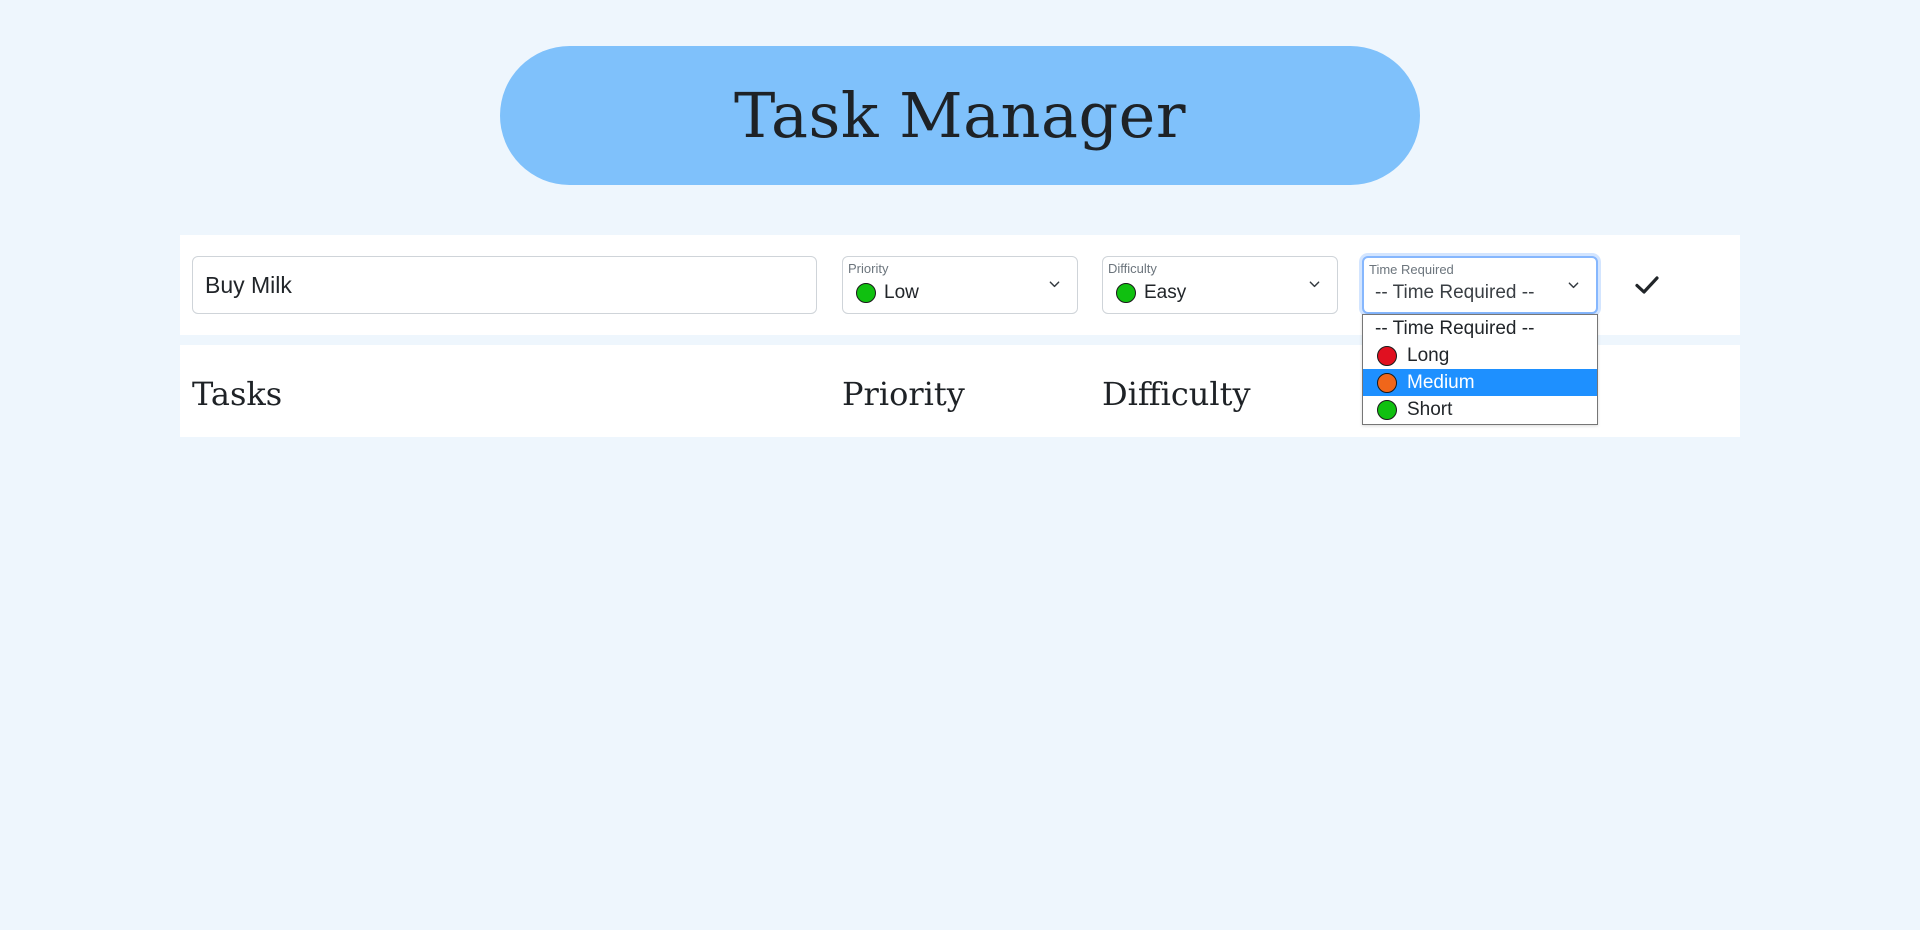 Image resolution: width=1920 pixels, height=930 pixels. Describe the element at coordinates (248, 284) in the screenshot. I see `task-name-value: Buy Milk` at that location.